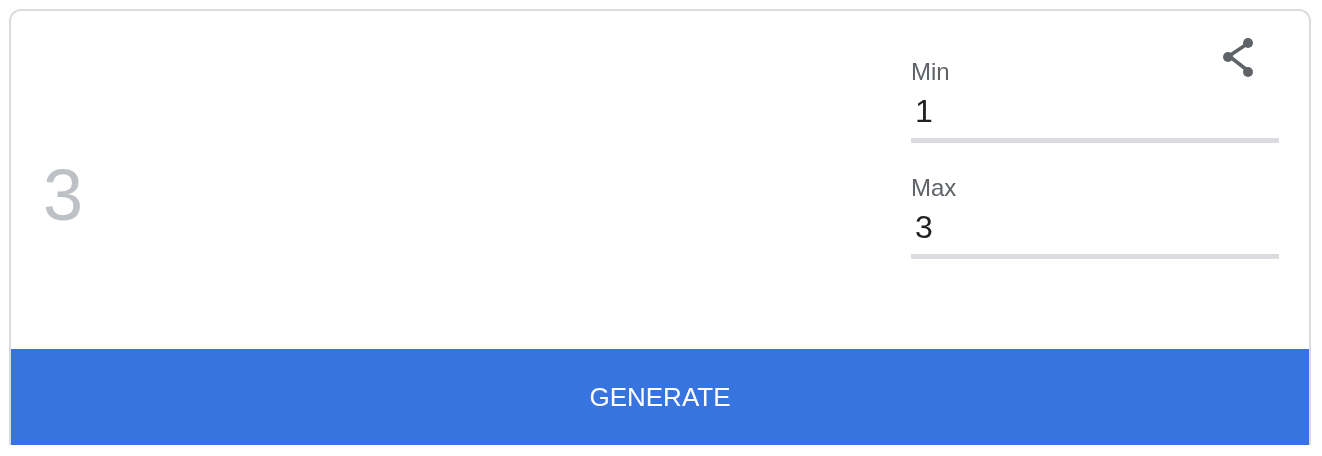 The height and width of the screenshot is (456, 1322). Describe the element at coordinates (1095, 116) in the screenshot. I see `number-field: 1` at that location.